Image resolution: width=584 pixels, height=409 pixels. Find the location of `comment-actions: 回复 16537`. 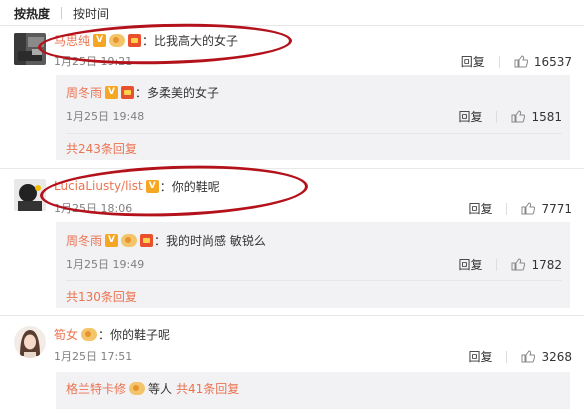

comment-actions: 回复 16537 is located at coordinates (516, 61).